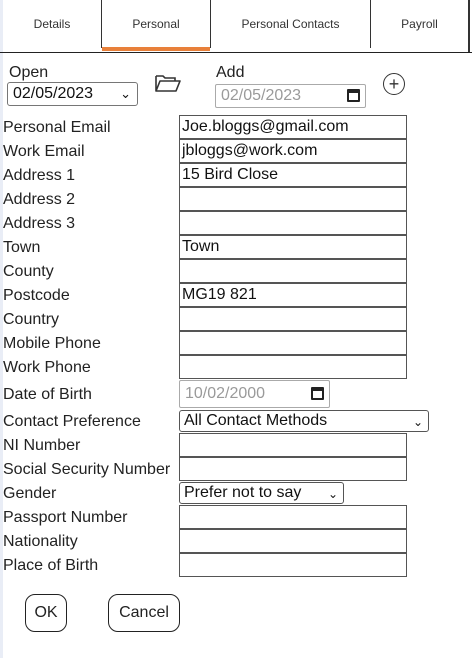  Describe the element at coordinates (225, 393) in the screenshot. I see `dob-value: 10/02/2000` at that location.